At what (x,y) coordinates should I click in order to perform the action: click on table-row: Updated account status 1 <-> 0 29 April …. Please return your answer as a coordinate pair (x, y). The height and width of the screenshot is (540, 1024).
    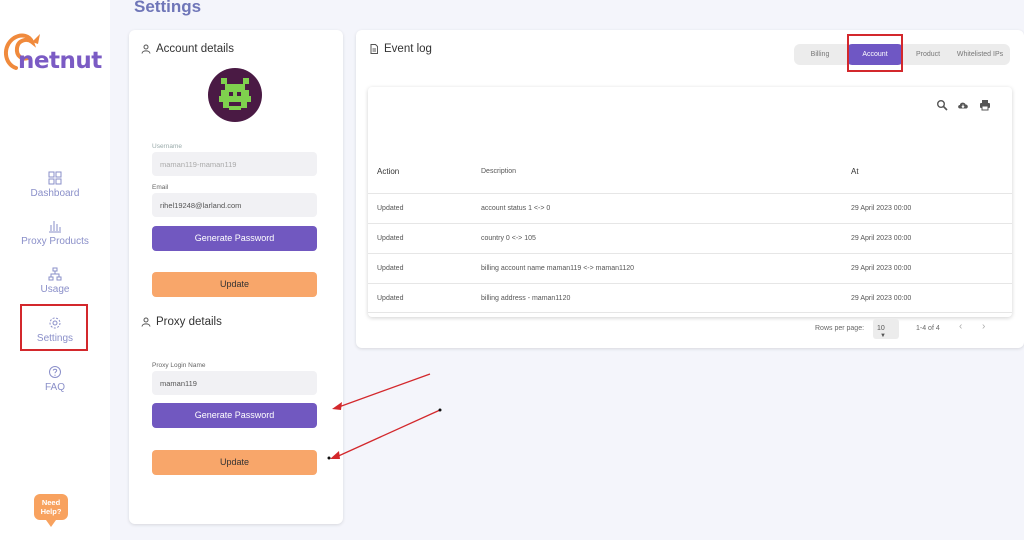
    Looking at the image, I should click on (690, 208).